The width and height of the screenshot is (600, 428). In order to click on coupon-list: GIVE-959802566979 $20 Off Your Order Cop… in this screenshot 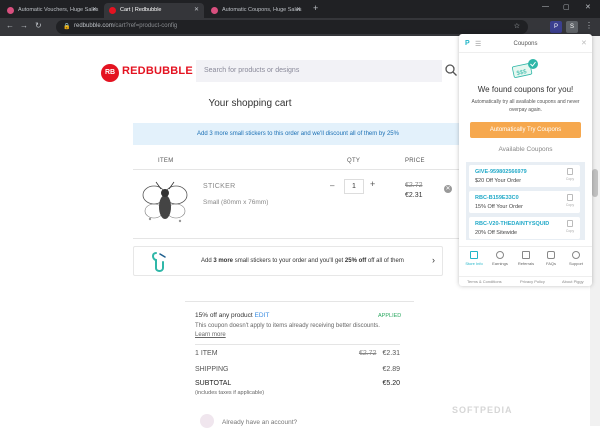, I will do `click(525, 201)`.